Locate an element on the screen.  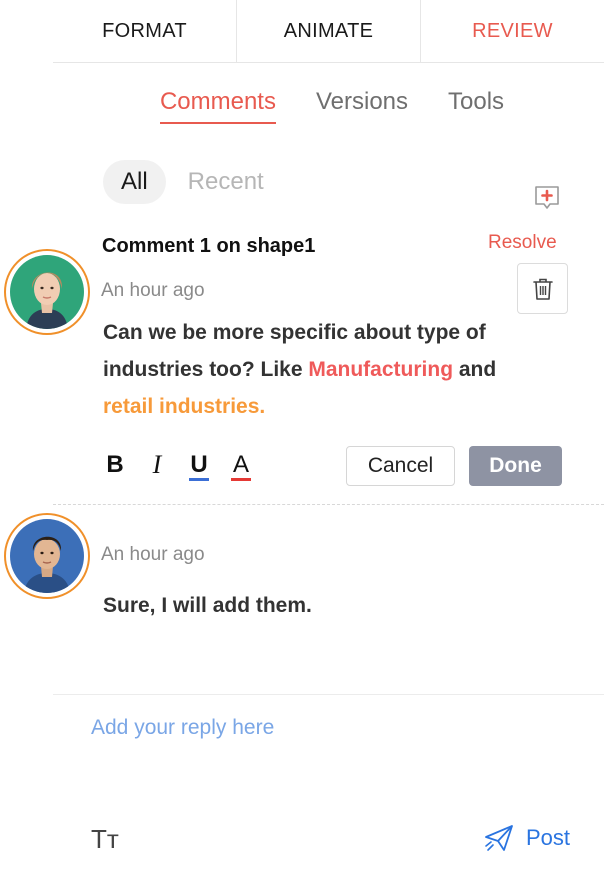
review-sub-tabs: Comments Versions Tools is located at coordinates (302, 106).